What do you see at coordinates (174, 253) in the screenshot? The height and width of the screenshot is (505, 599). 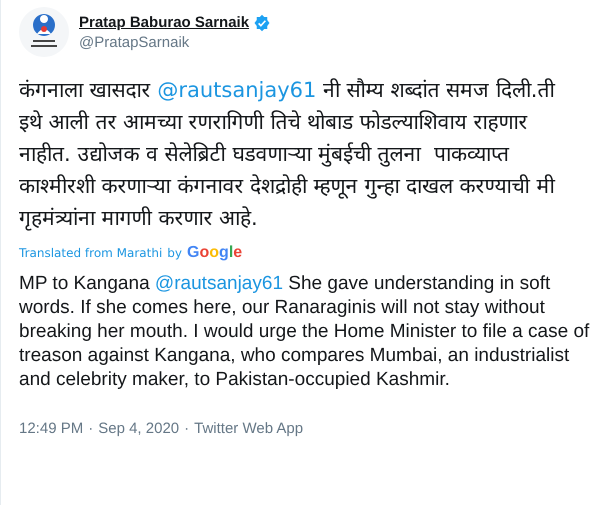 I see `translation-by: by` at bounding box center [174, 253].